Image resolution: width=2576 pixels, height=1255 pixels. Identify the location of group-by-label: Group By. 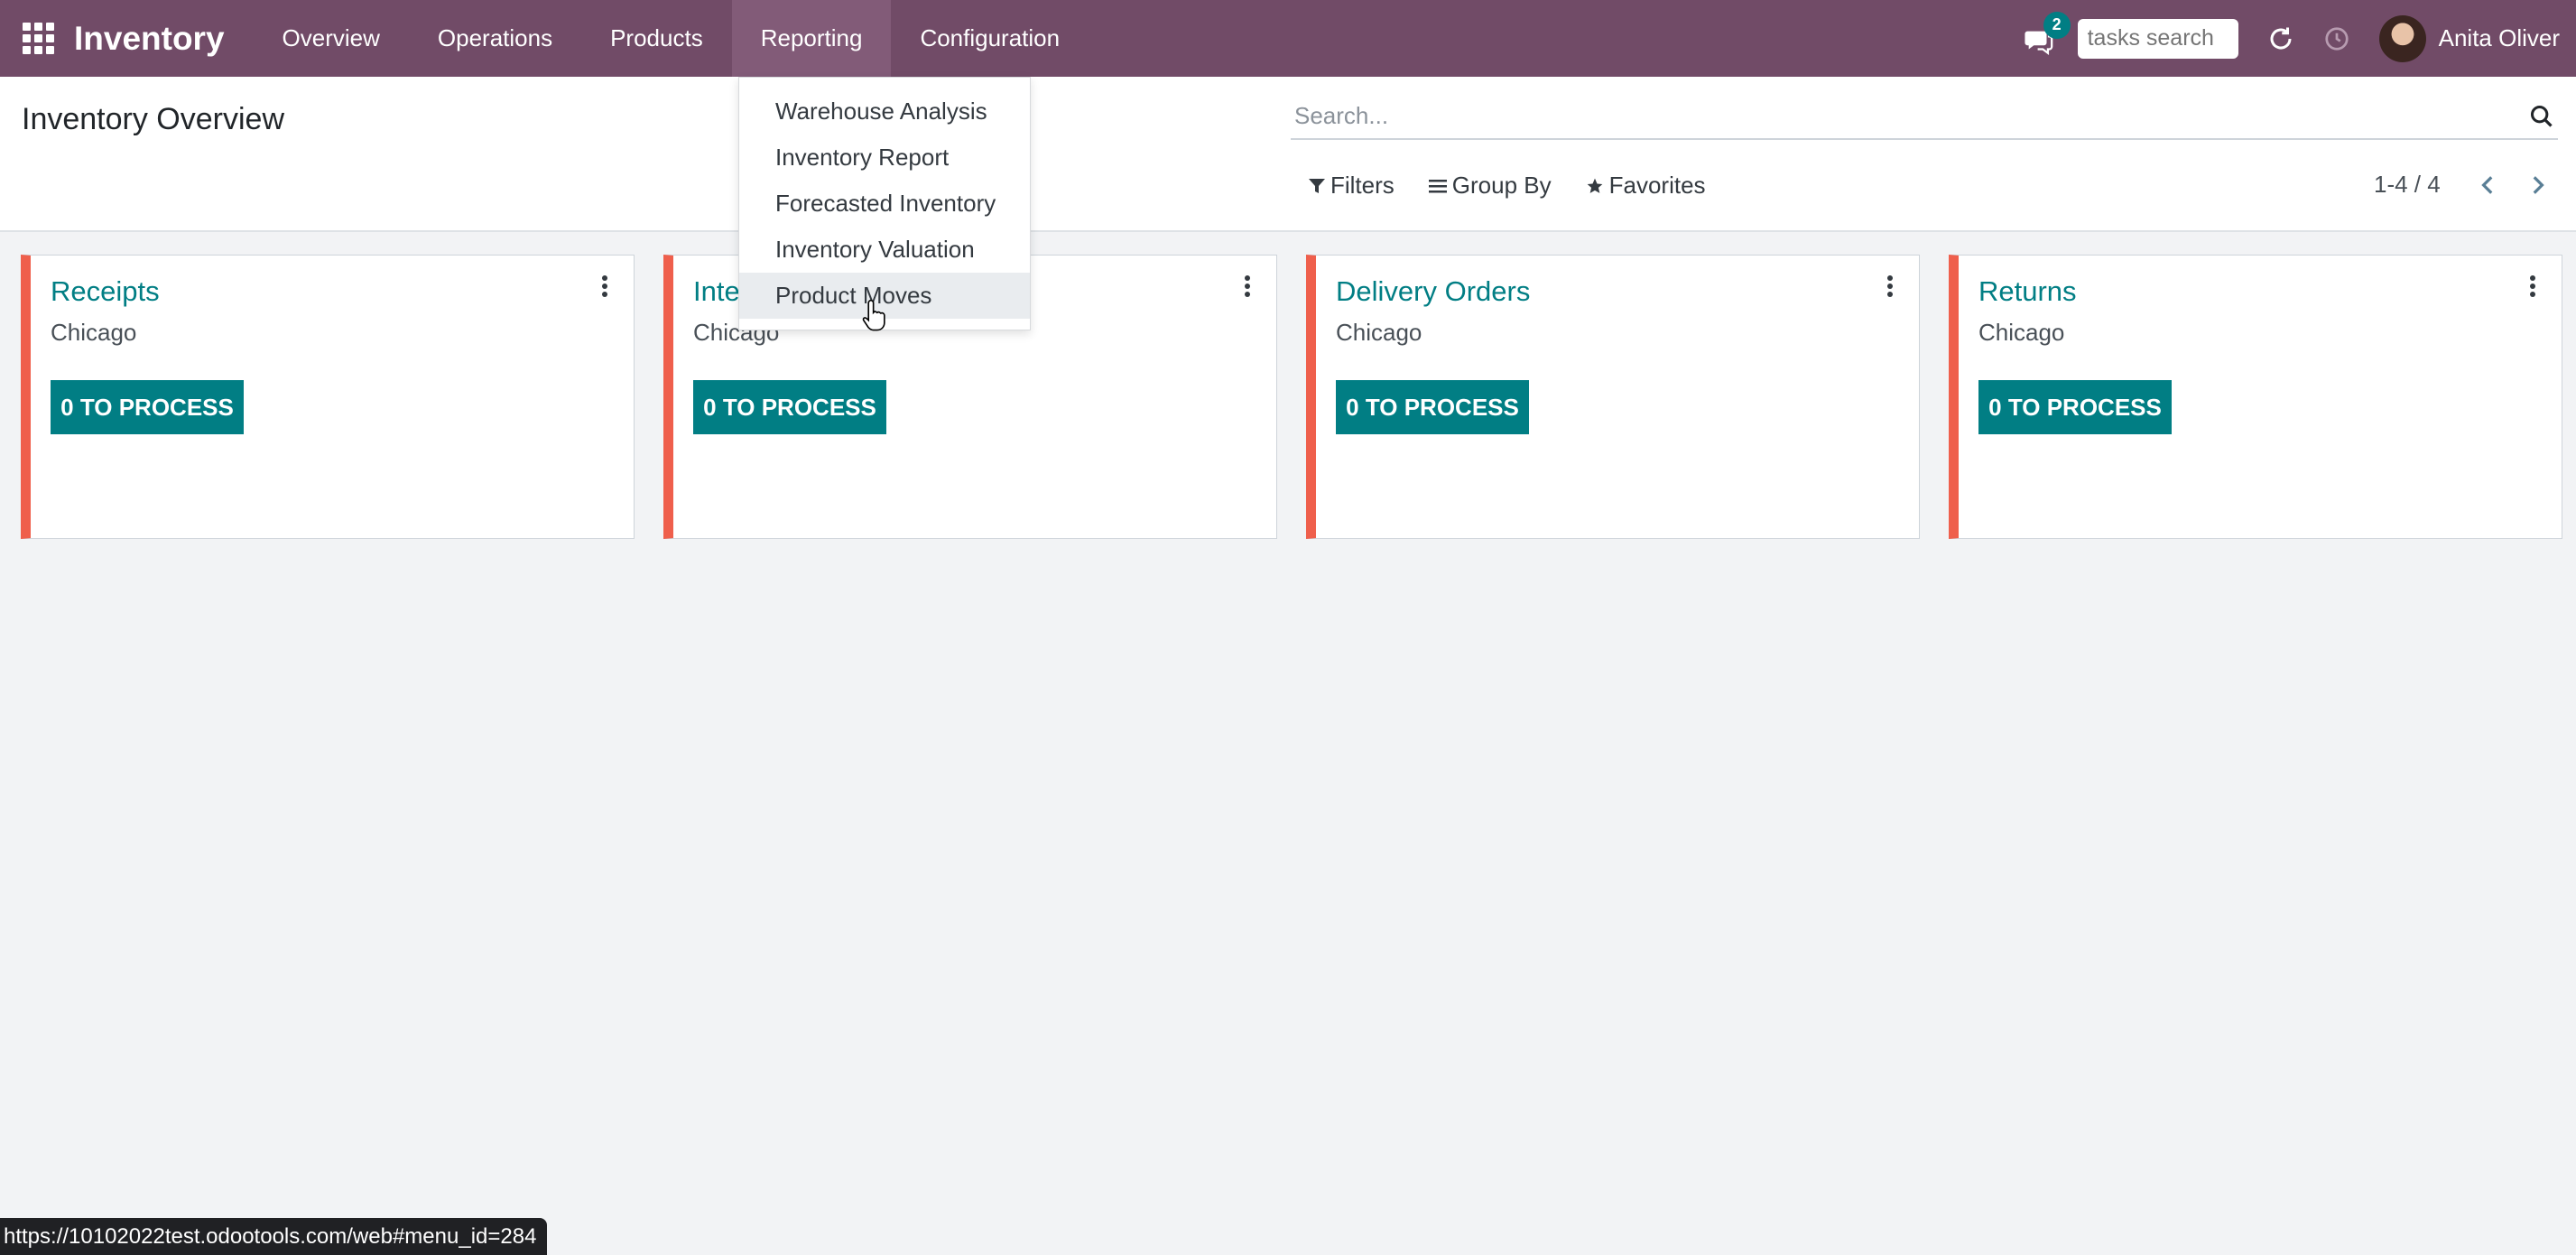
(1501, 185).